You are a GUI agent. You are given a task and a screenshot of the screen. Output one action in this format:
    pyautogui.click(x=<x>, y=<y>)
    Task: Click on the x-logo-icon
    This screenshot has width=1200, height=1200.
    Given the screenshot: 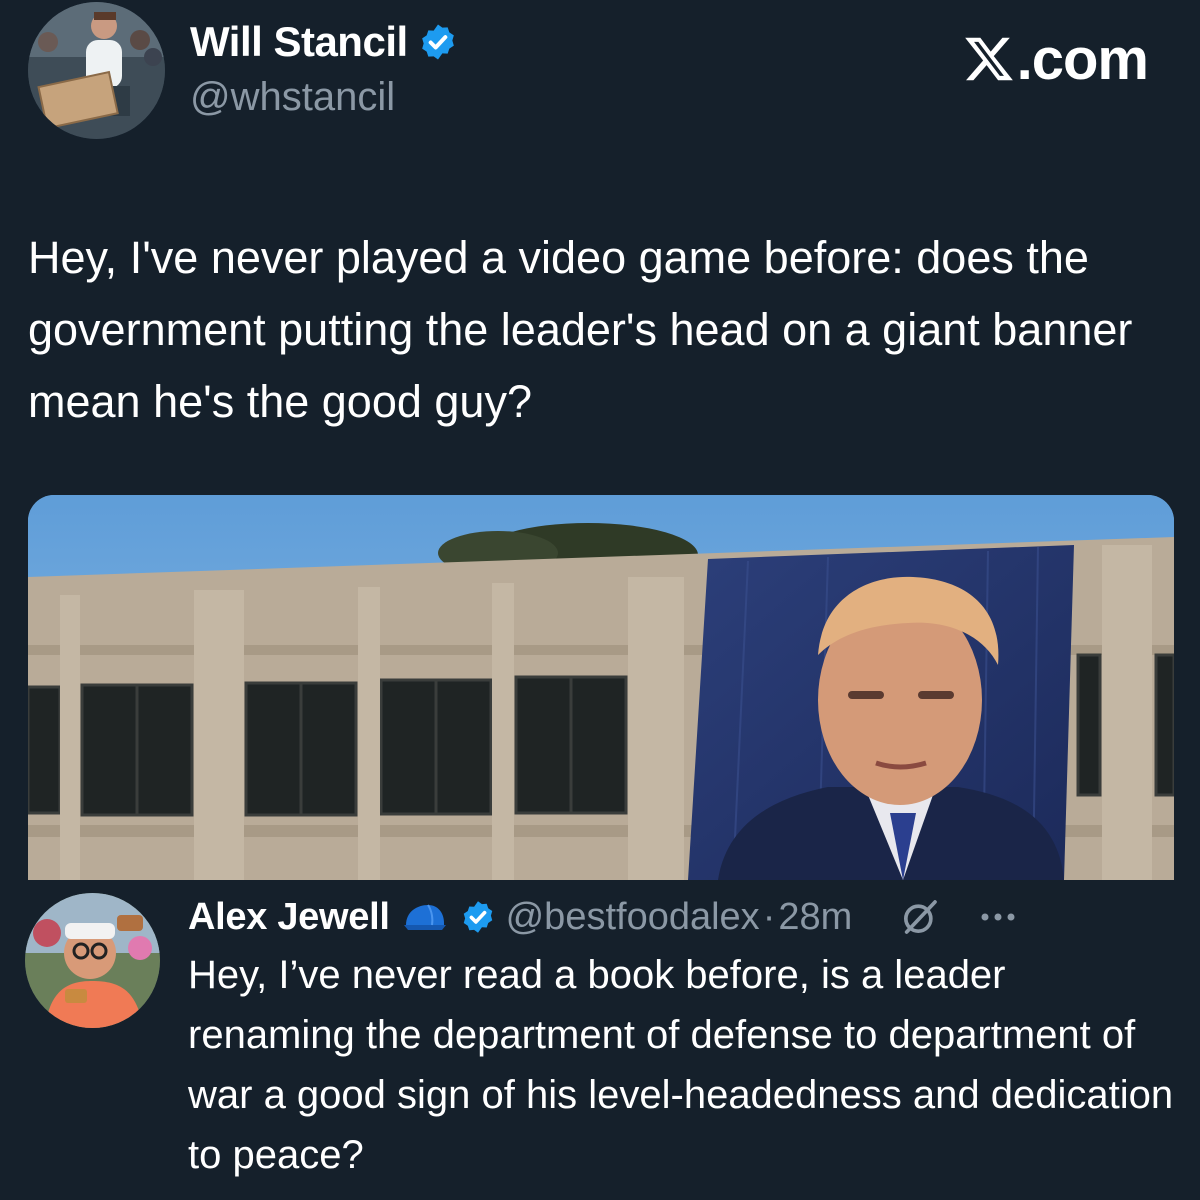 What is the action you would take?
    pyautogui.click(x=988, y=59)
    